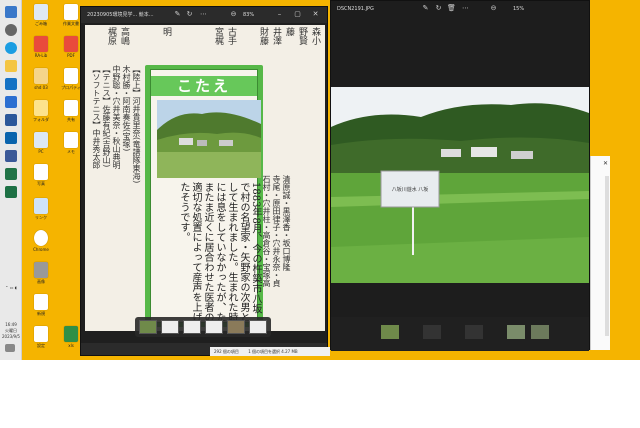 The image size is (640, 428). I want to click on desktop-icon: PC, so click(41, 143).